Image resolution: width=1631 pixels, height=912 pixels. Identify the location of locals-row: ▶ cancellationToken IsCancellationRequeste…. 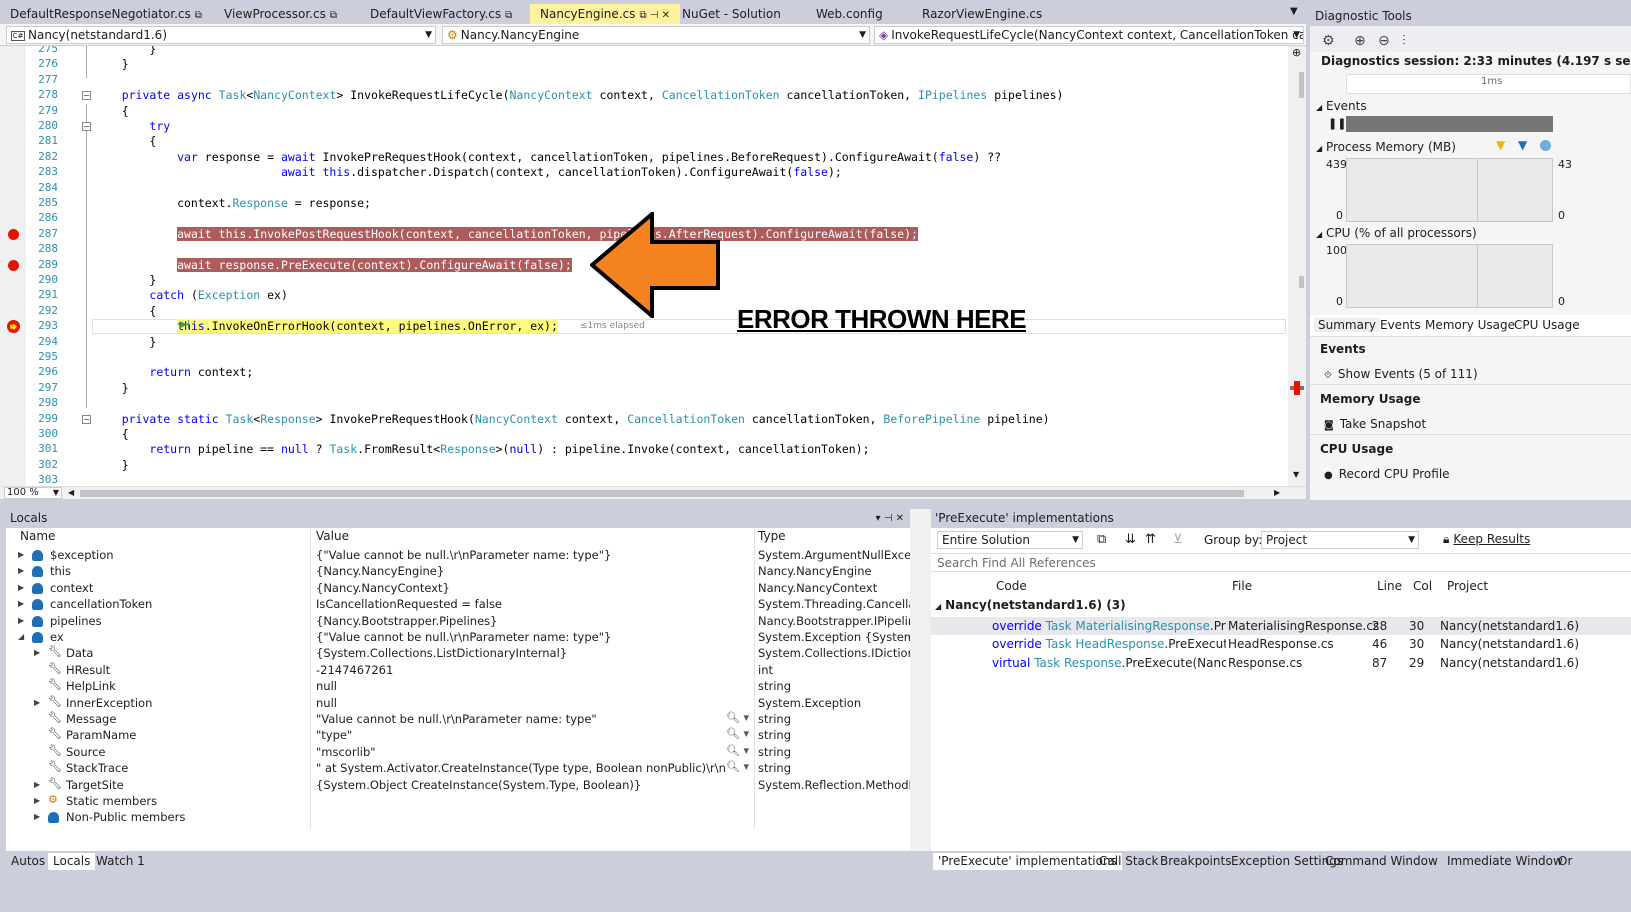
(458, 604).